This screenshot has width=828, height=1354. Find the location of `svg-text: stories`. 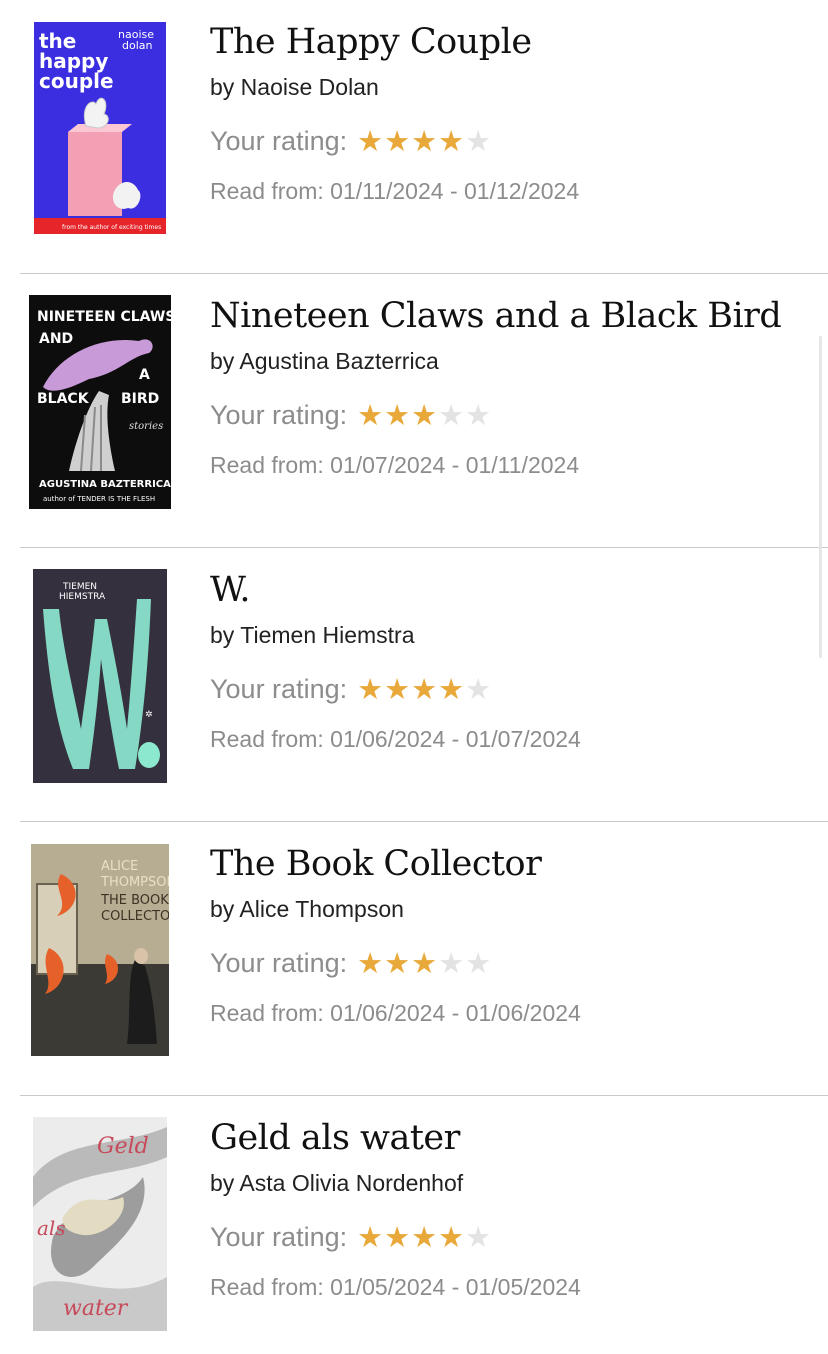

svg-text: stories is located at coordinates (146, 426).